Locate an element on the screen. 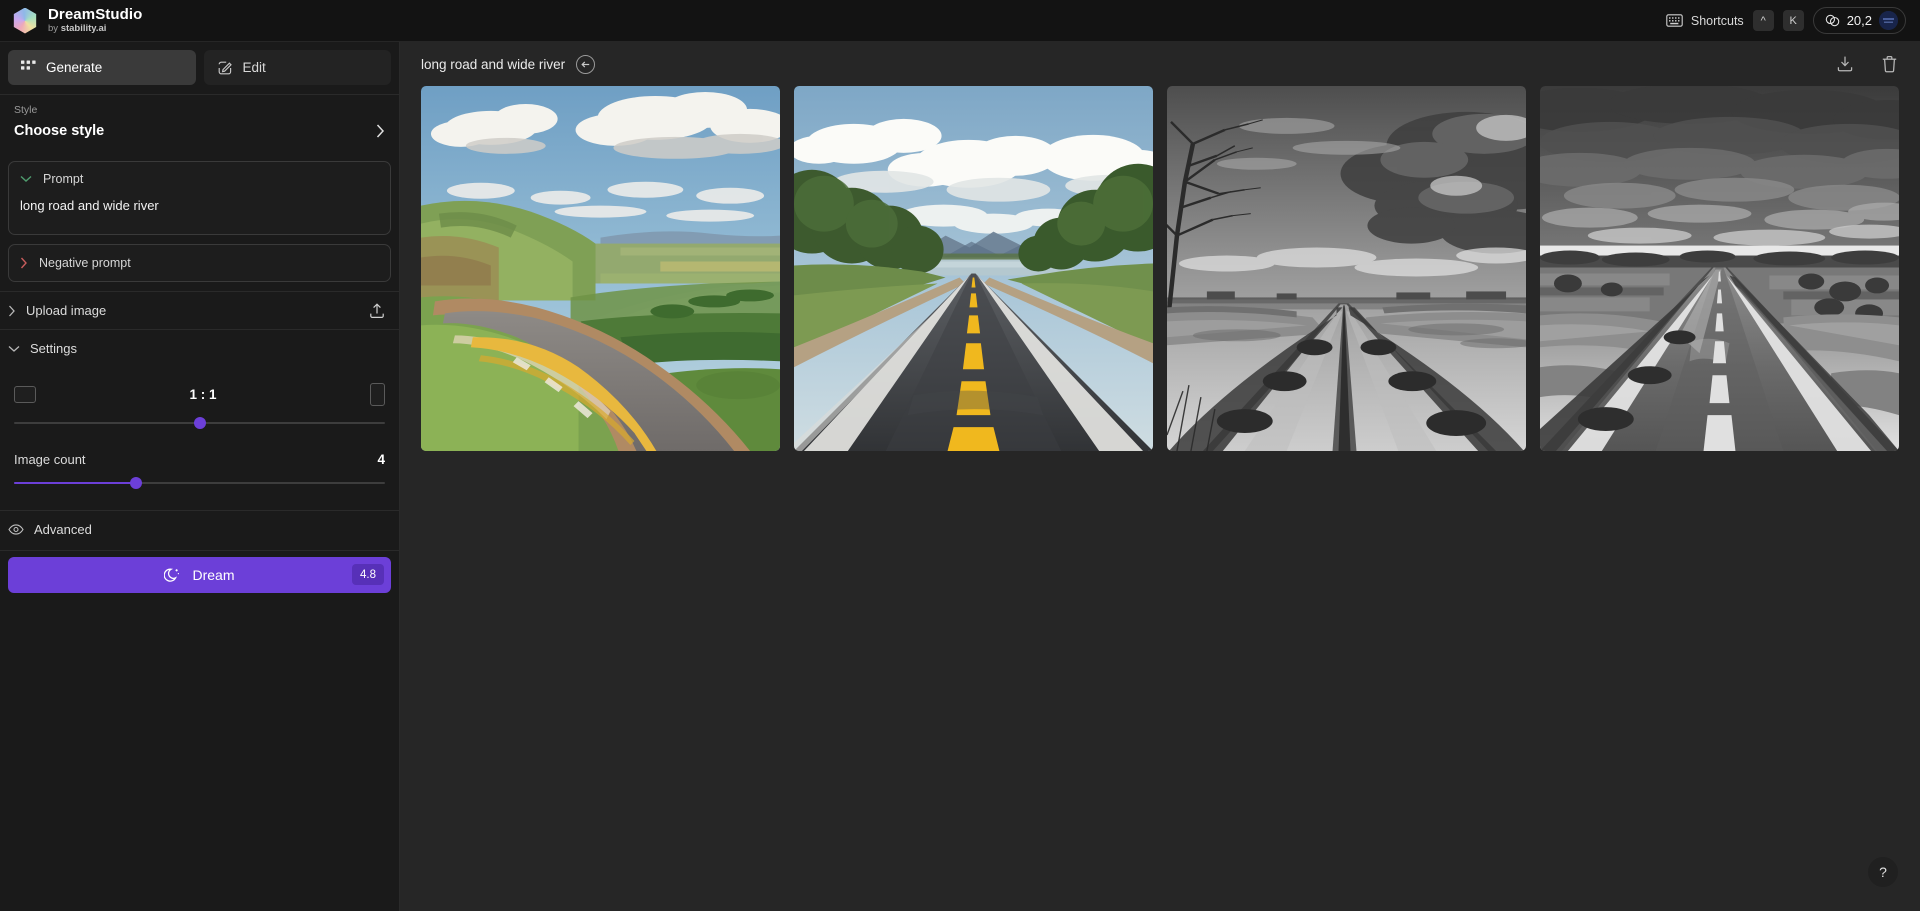 The width and height of the screenshot is (1920, 911). pencil-square-icon is located at coordinates (225, 68).